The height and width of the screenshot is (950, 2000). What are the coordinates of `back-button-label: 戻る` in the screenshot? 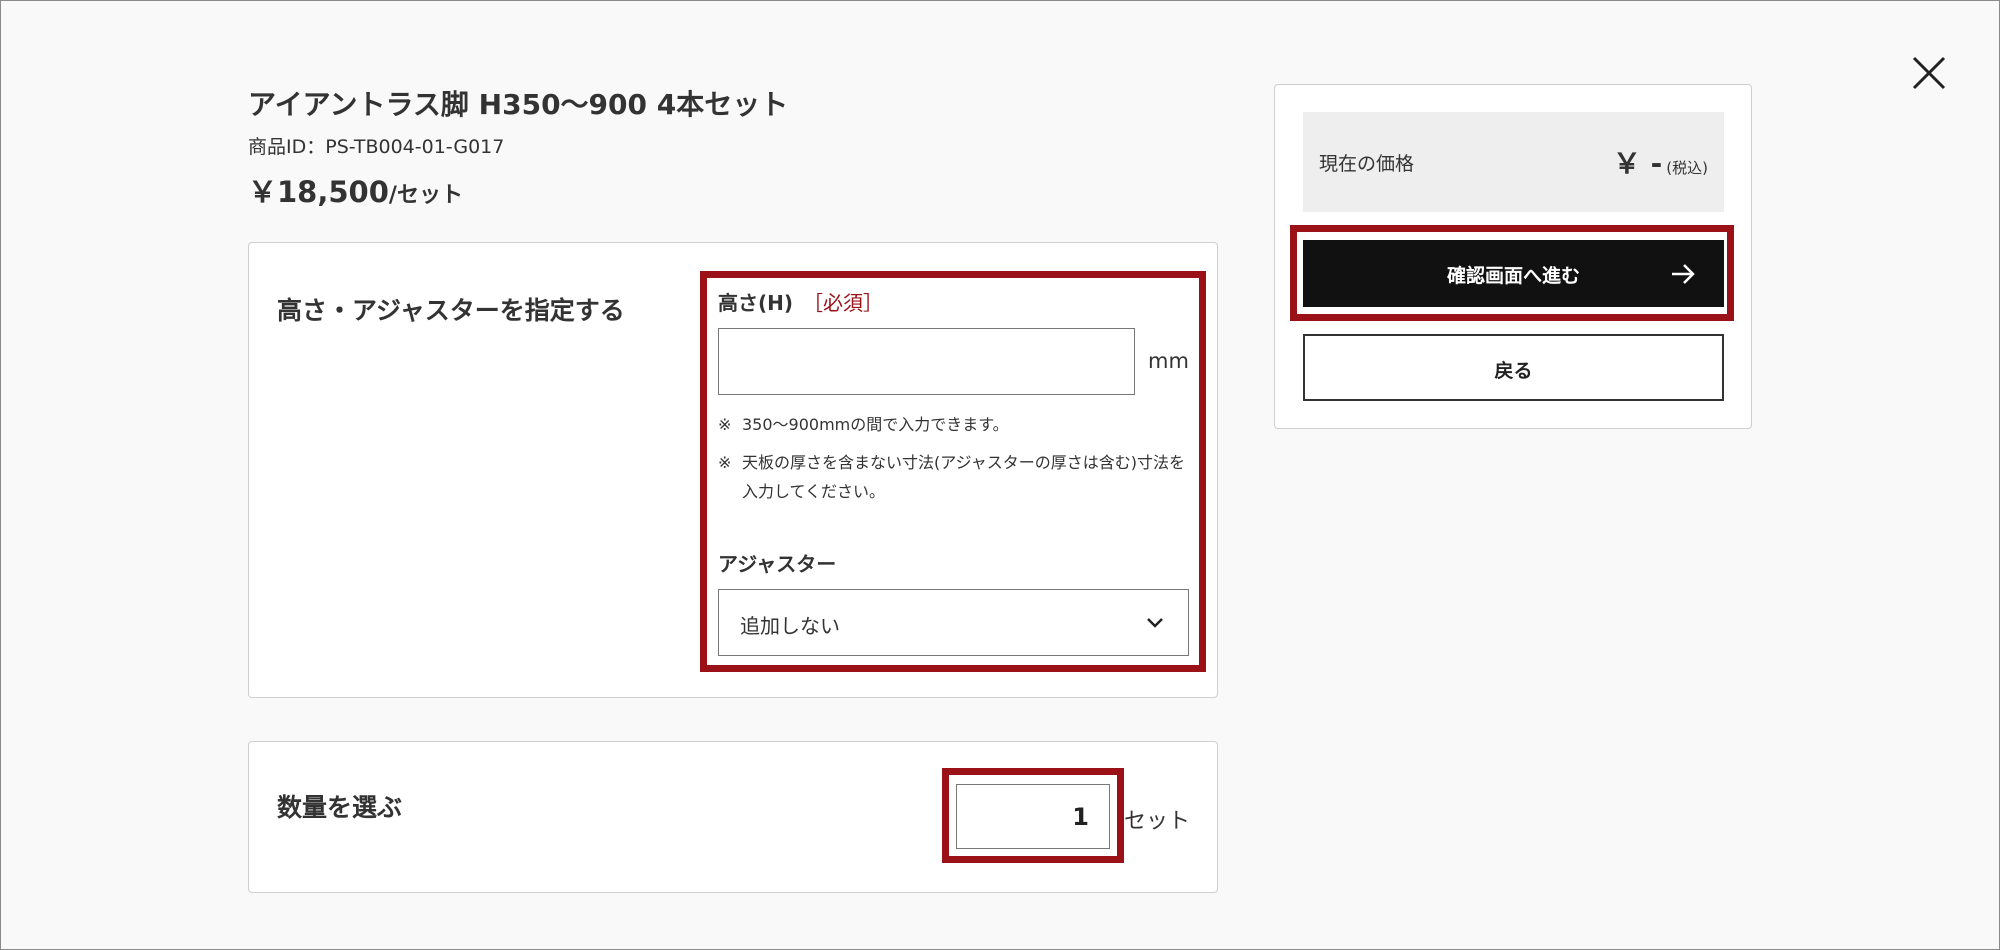 It's located at (1513, 371).